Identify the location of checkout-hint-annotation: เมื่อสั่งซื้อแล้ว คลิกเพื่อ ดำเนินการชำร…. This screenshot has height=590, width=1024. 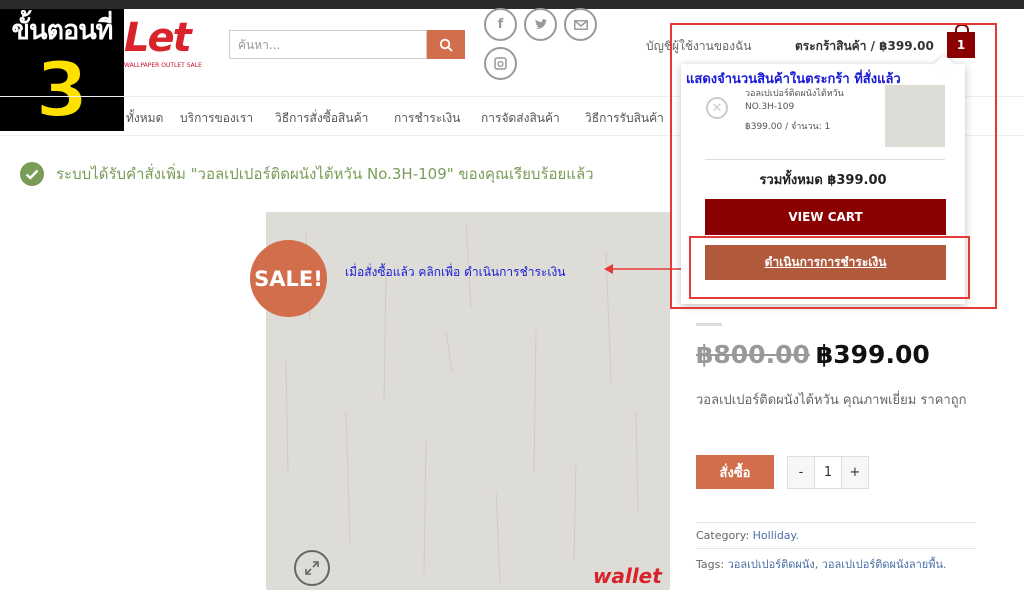
(455, 272).